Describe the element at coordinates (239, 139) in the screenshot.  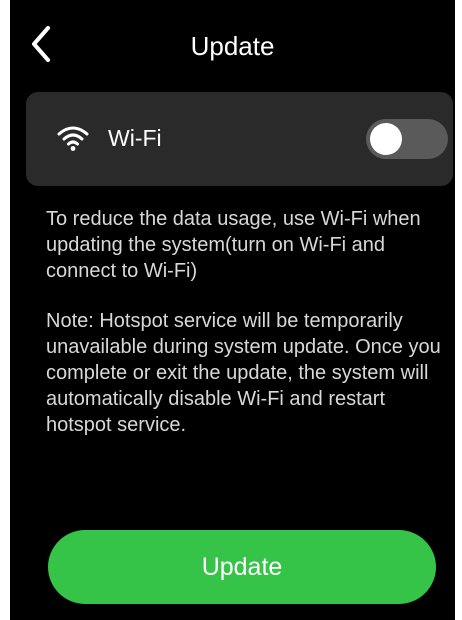
I see `wifi-setting-row: Wi-Fi` at that location.